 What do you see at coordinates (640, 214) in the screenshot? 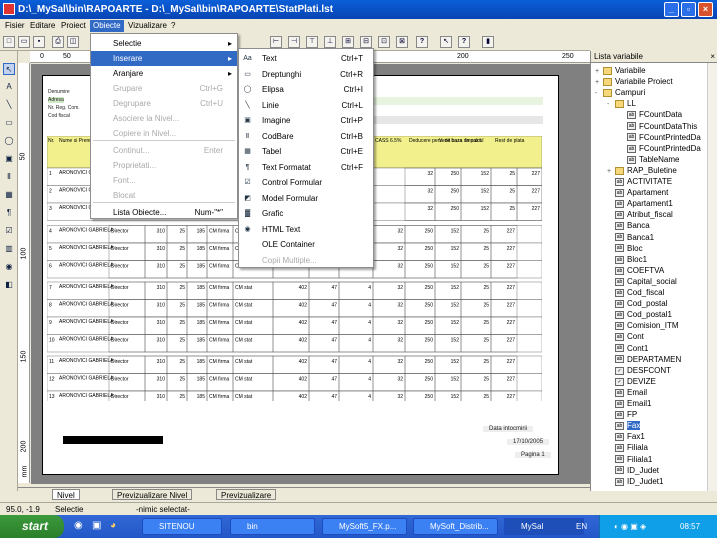
I see `tree-node: ab Atribut_fiscal` at bounding box center [640, 214].